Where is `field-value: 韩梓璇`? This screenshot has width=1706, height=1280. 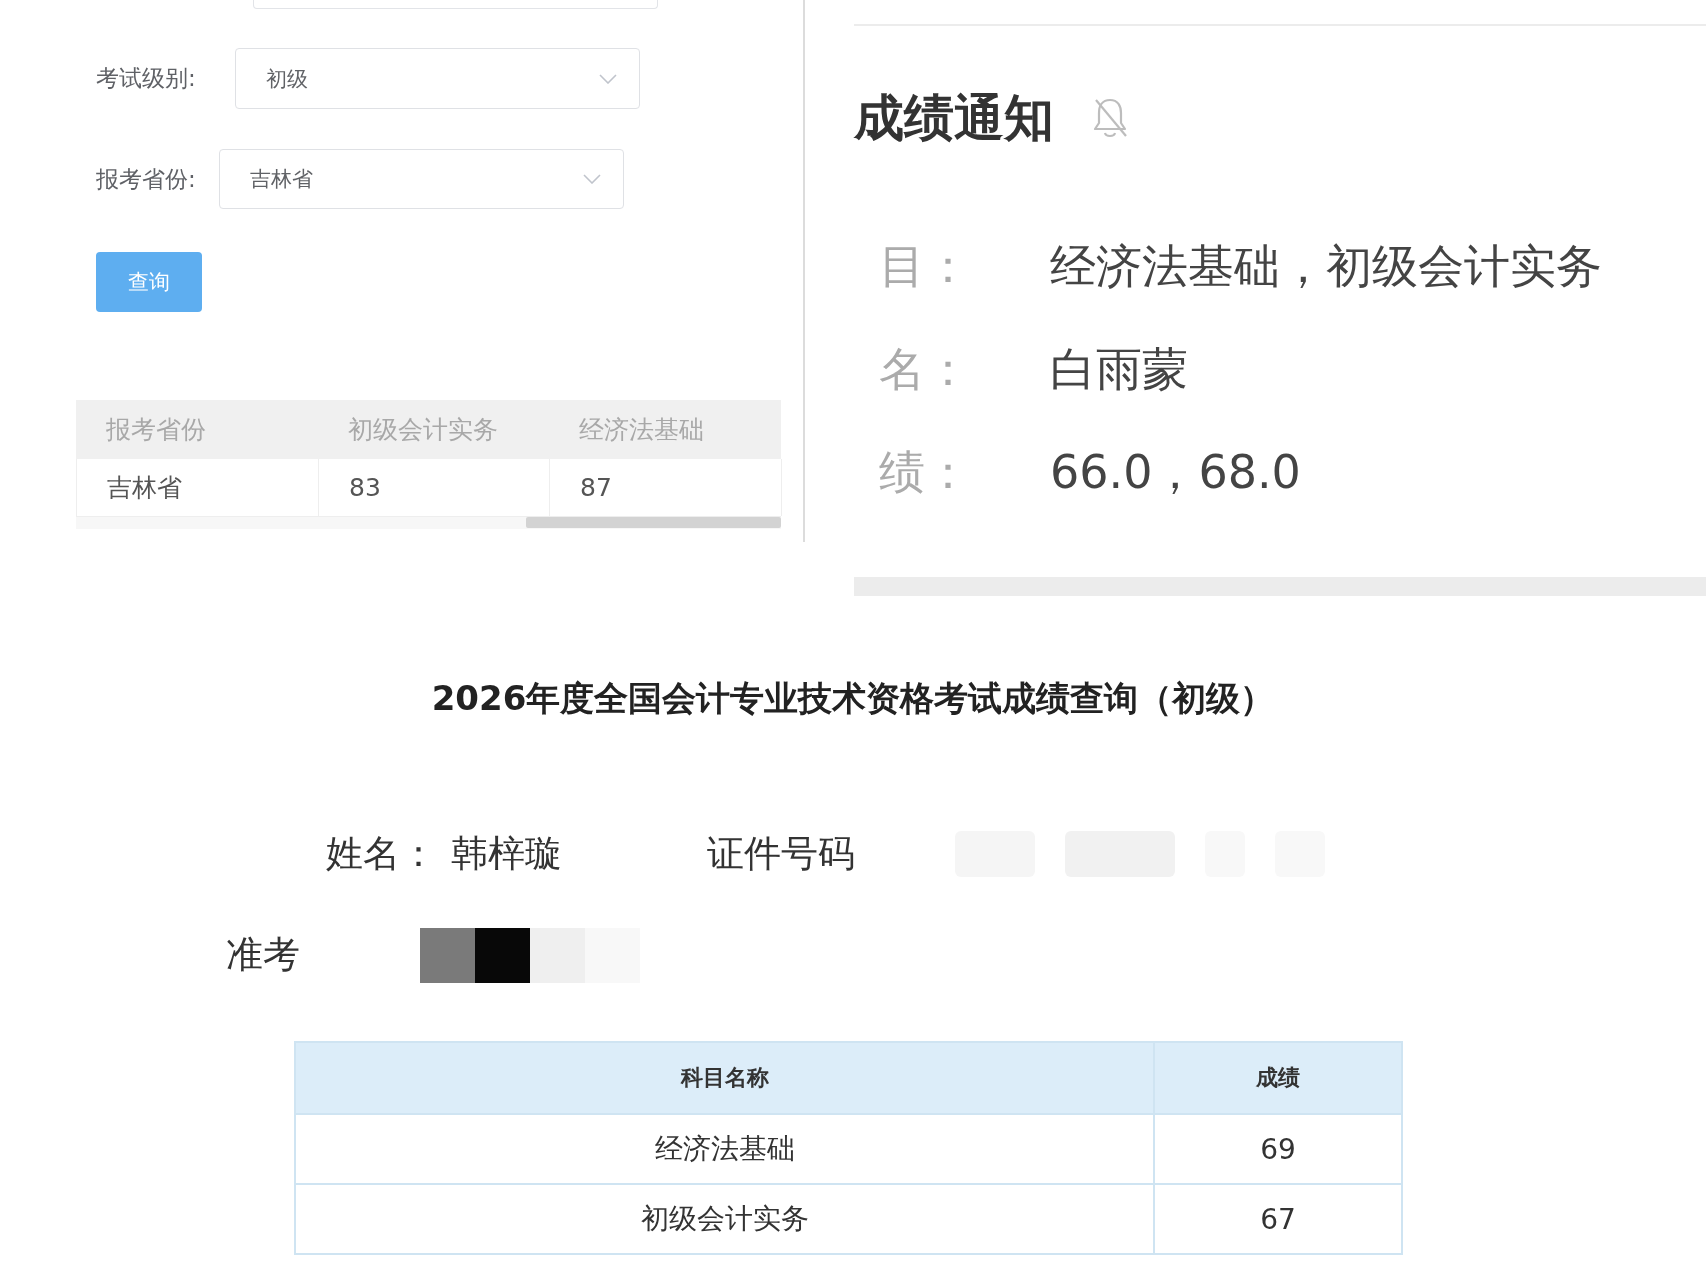
field-value: 韩梓璇 is located at coordinates (506, 854).